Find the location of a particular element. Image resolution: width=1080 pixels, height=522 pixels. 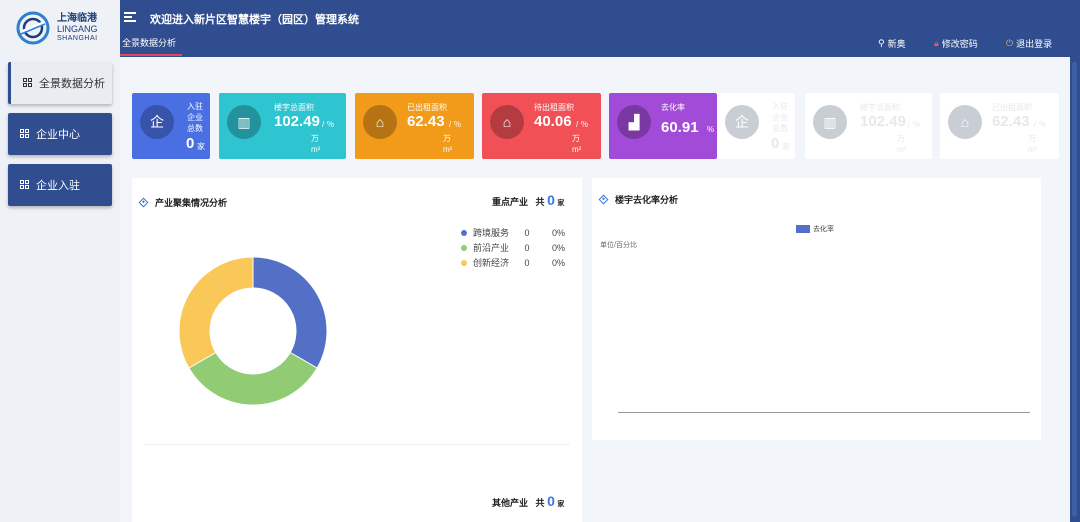

ghost-card: 企 入驻 企业 总数 0 家 is located at coordinates (756, 126).